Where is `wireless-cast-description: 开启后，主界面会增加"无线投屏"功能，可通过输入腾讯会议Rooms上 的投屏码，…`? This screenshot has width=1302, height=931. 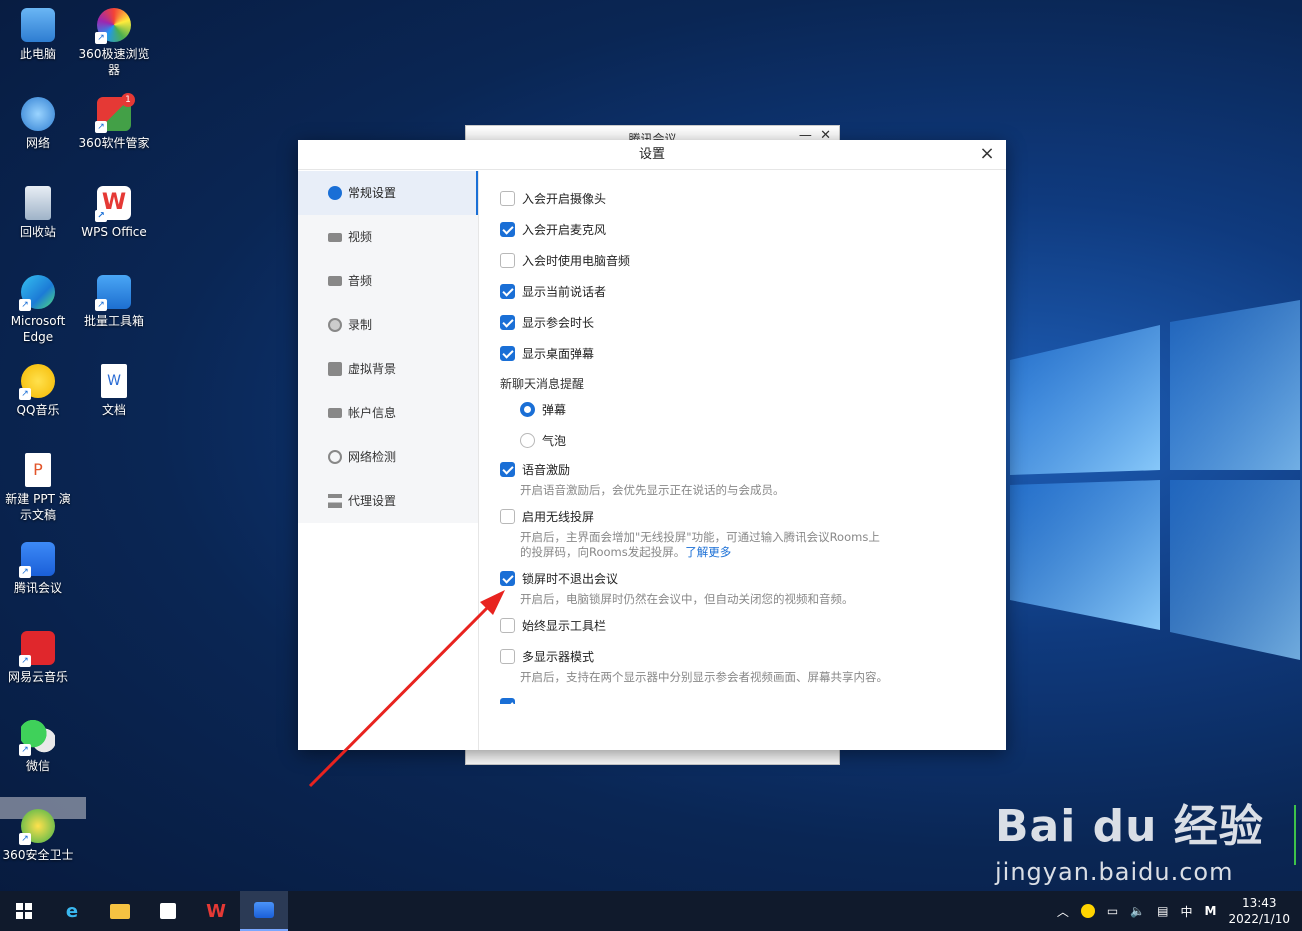 wireless-cast-description: 开启后，主界面会增加"无线投屏"功能，可通过输入腾讯会议Rooms上 的投屏码，… is located at coordinates (700, 544).